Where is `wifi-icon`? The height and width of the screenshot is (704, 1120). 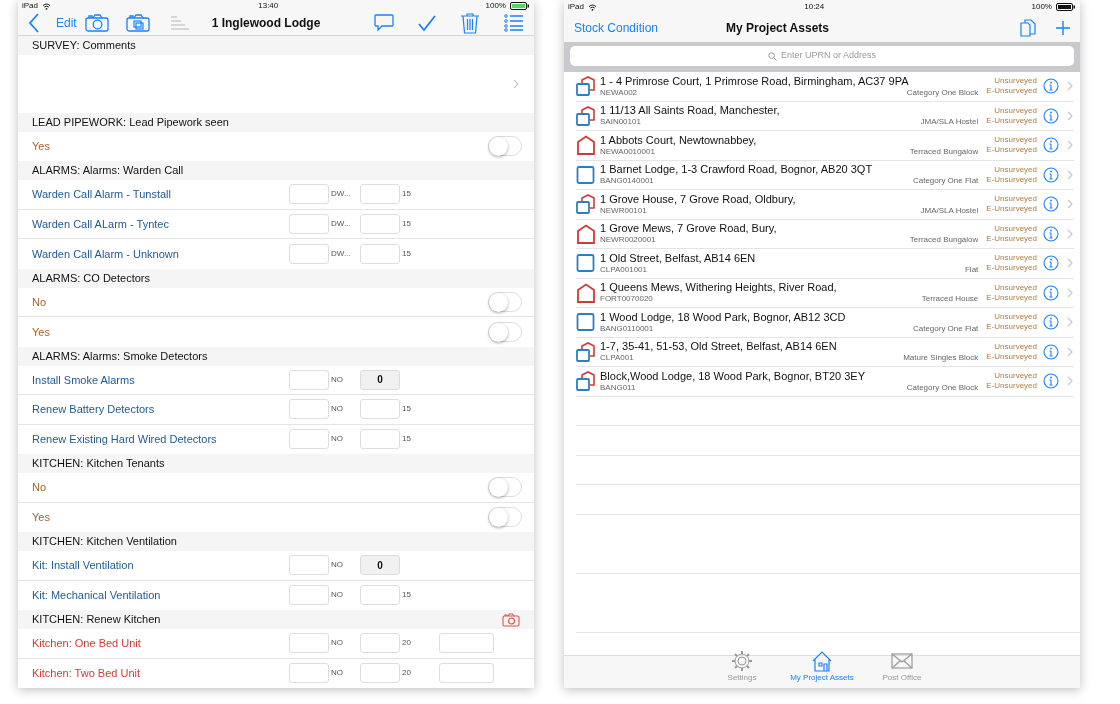
wifi-icon is located at coordinates (592, 7).